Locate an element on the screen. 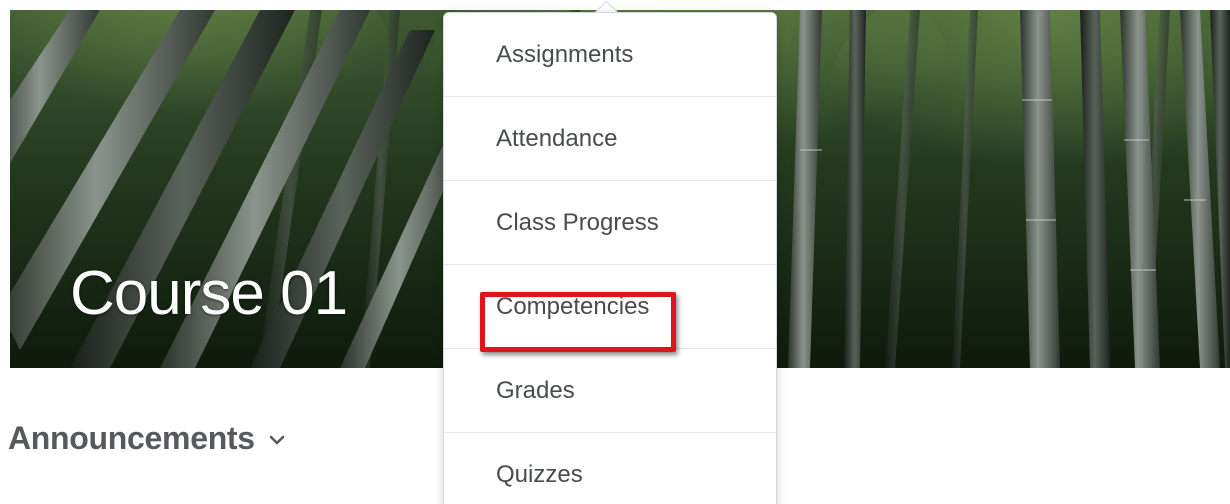  announcements-header: Announcements is located at coordinates (146, 438).